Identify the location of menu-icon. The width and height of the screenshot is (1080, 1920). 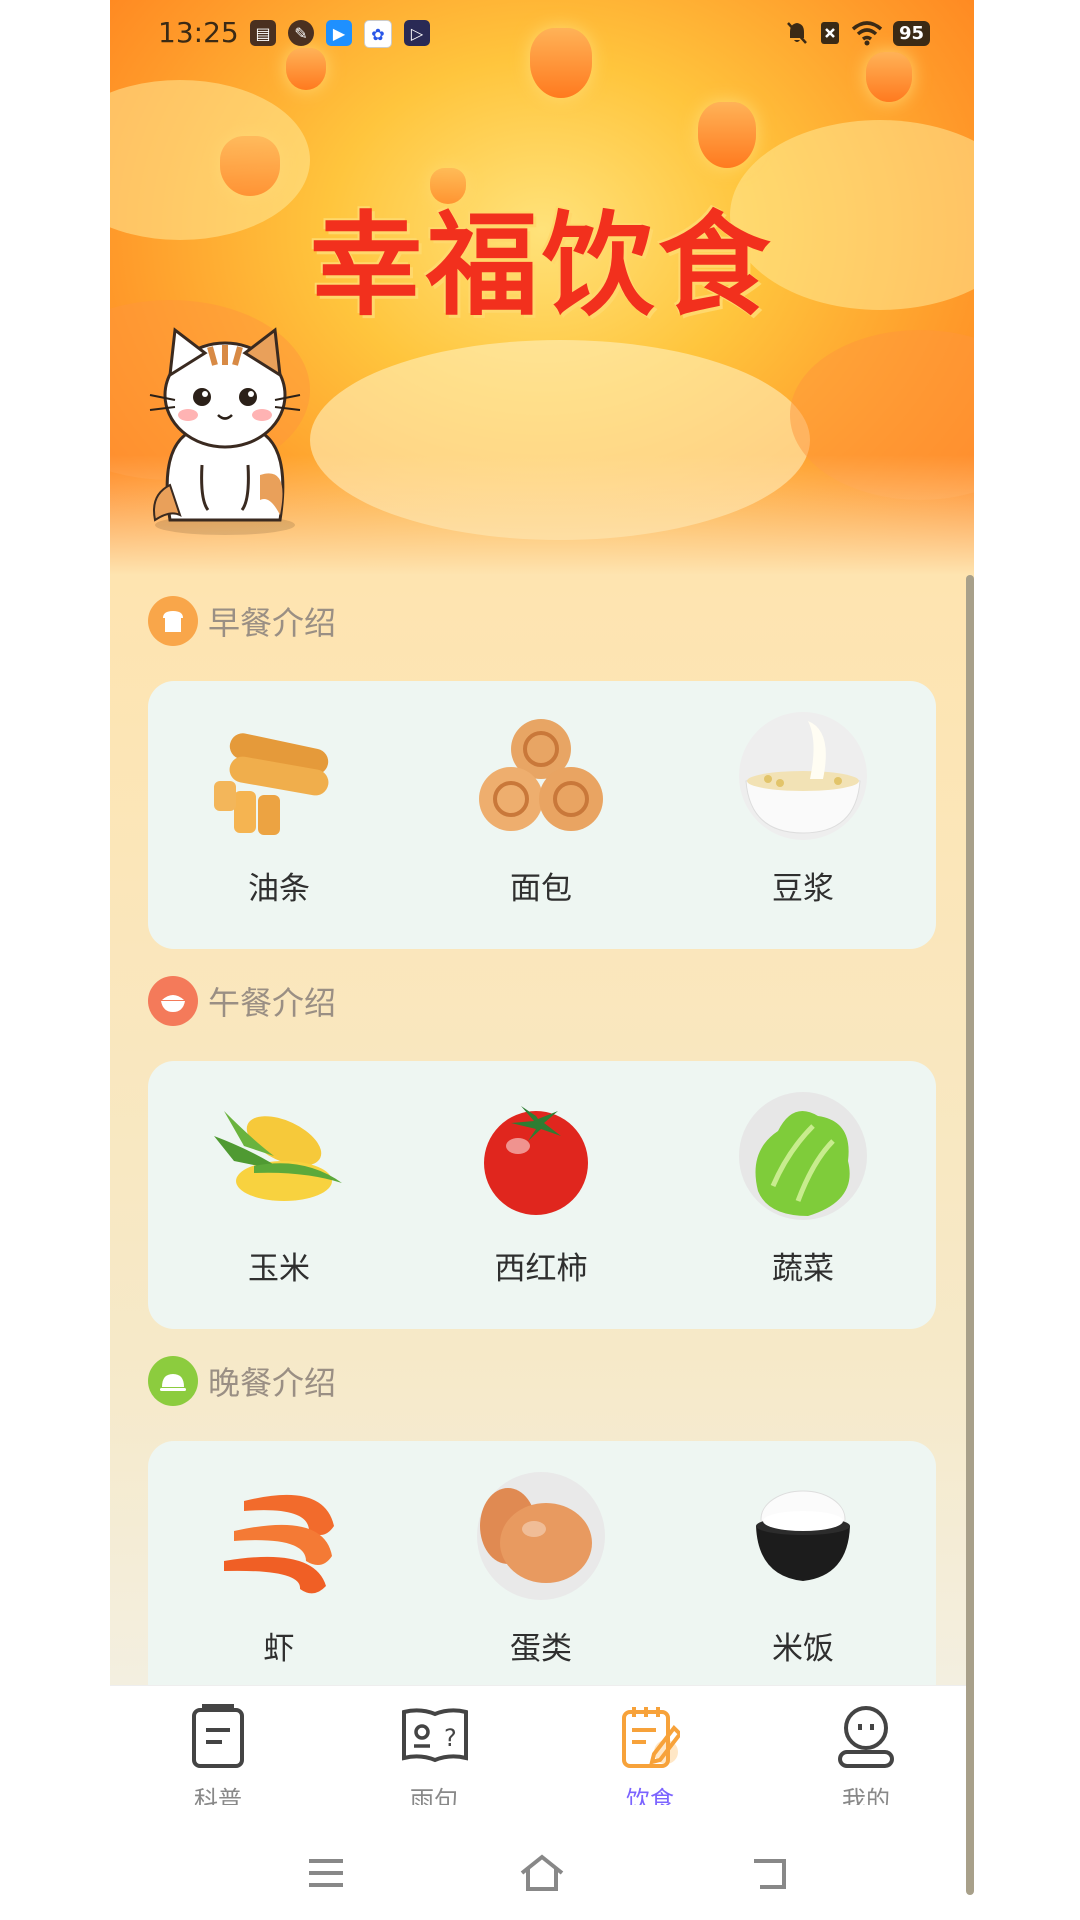
(326, 1873).